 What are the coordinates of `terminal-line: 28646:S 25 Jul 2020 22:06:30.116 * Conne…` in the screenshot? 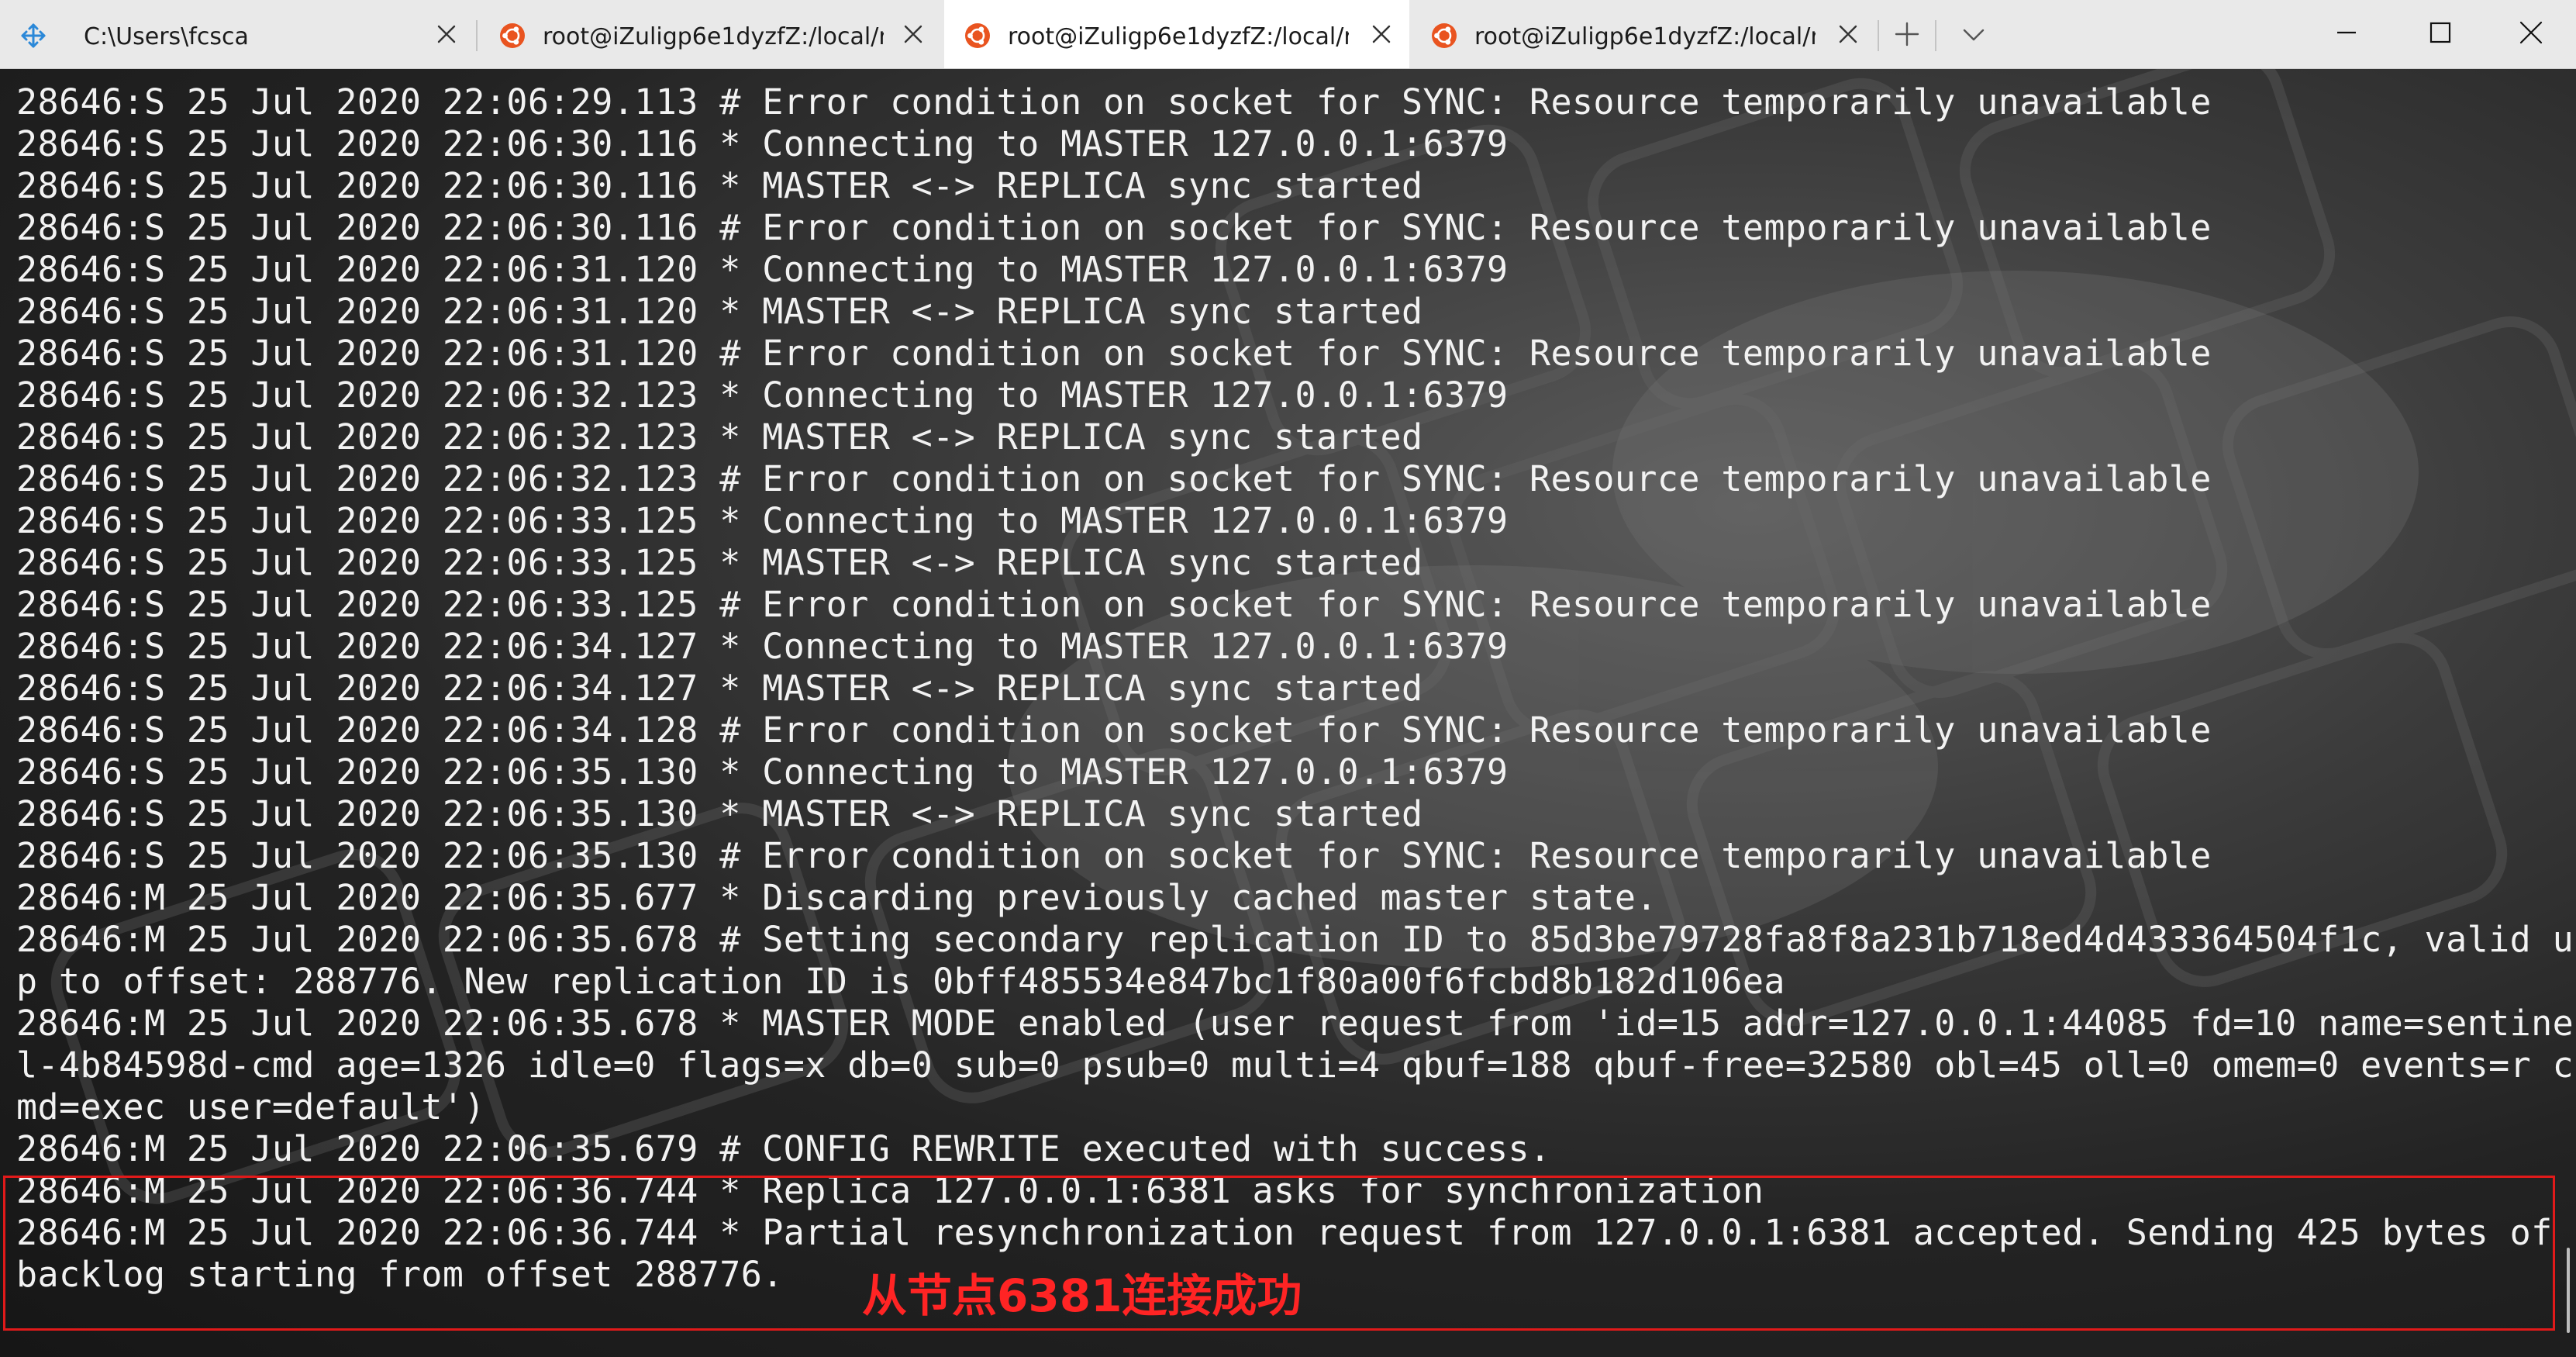 It's located at (762, 144).